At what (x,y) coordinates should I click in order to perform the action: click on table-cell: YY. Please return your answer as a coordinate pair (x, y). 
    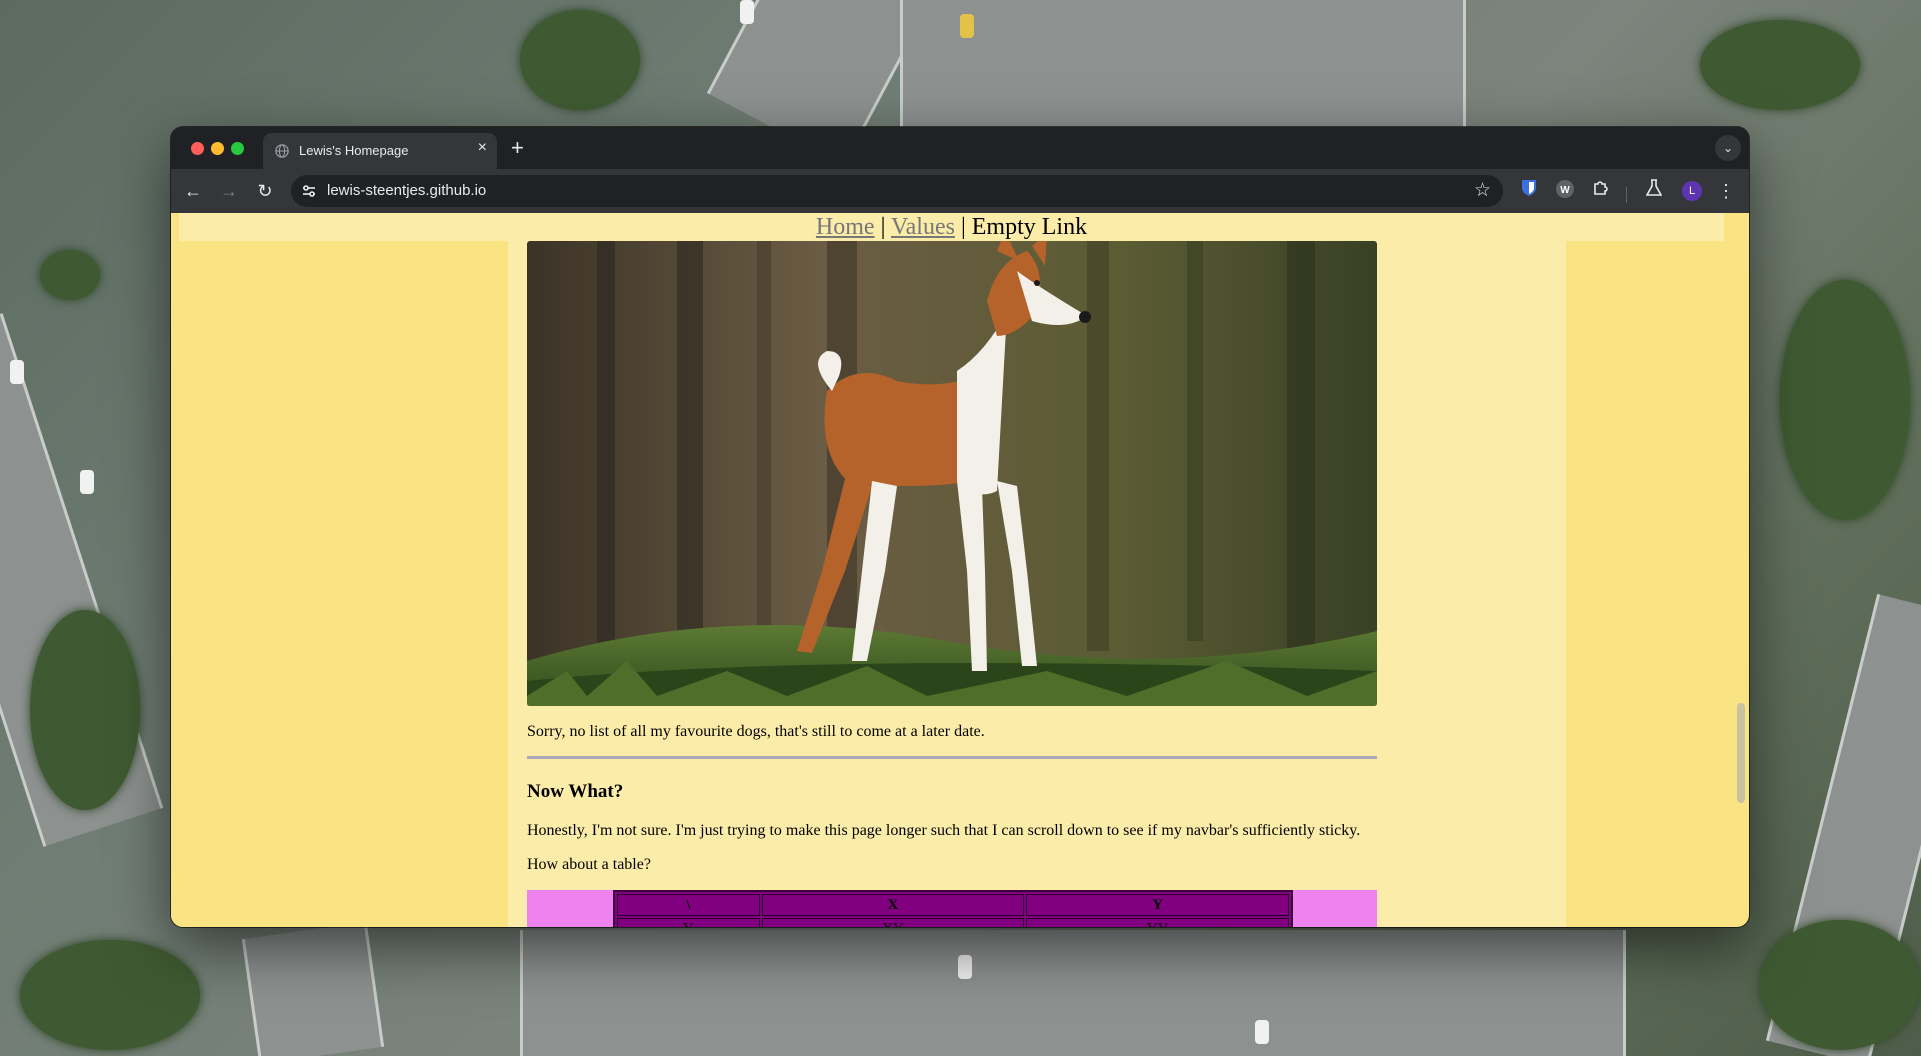
    Looking at the image, I should click on (1157, 922).